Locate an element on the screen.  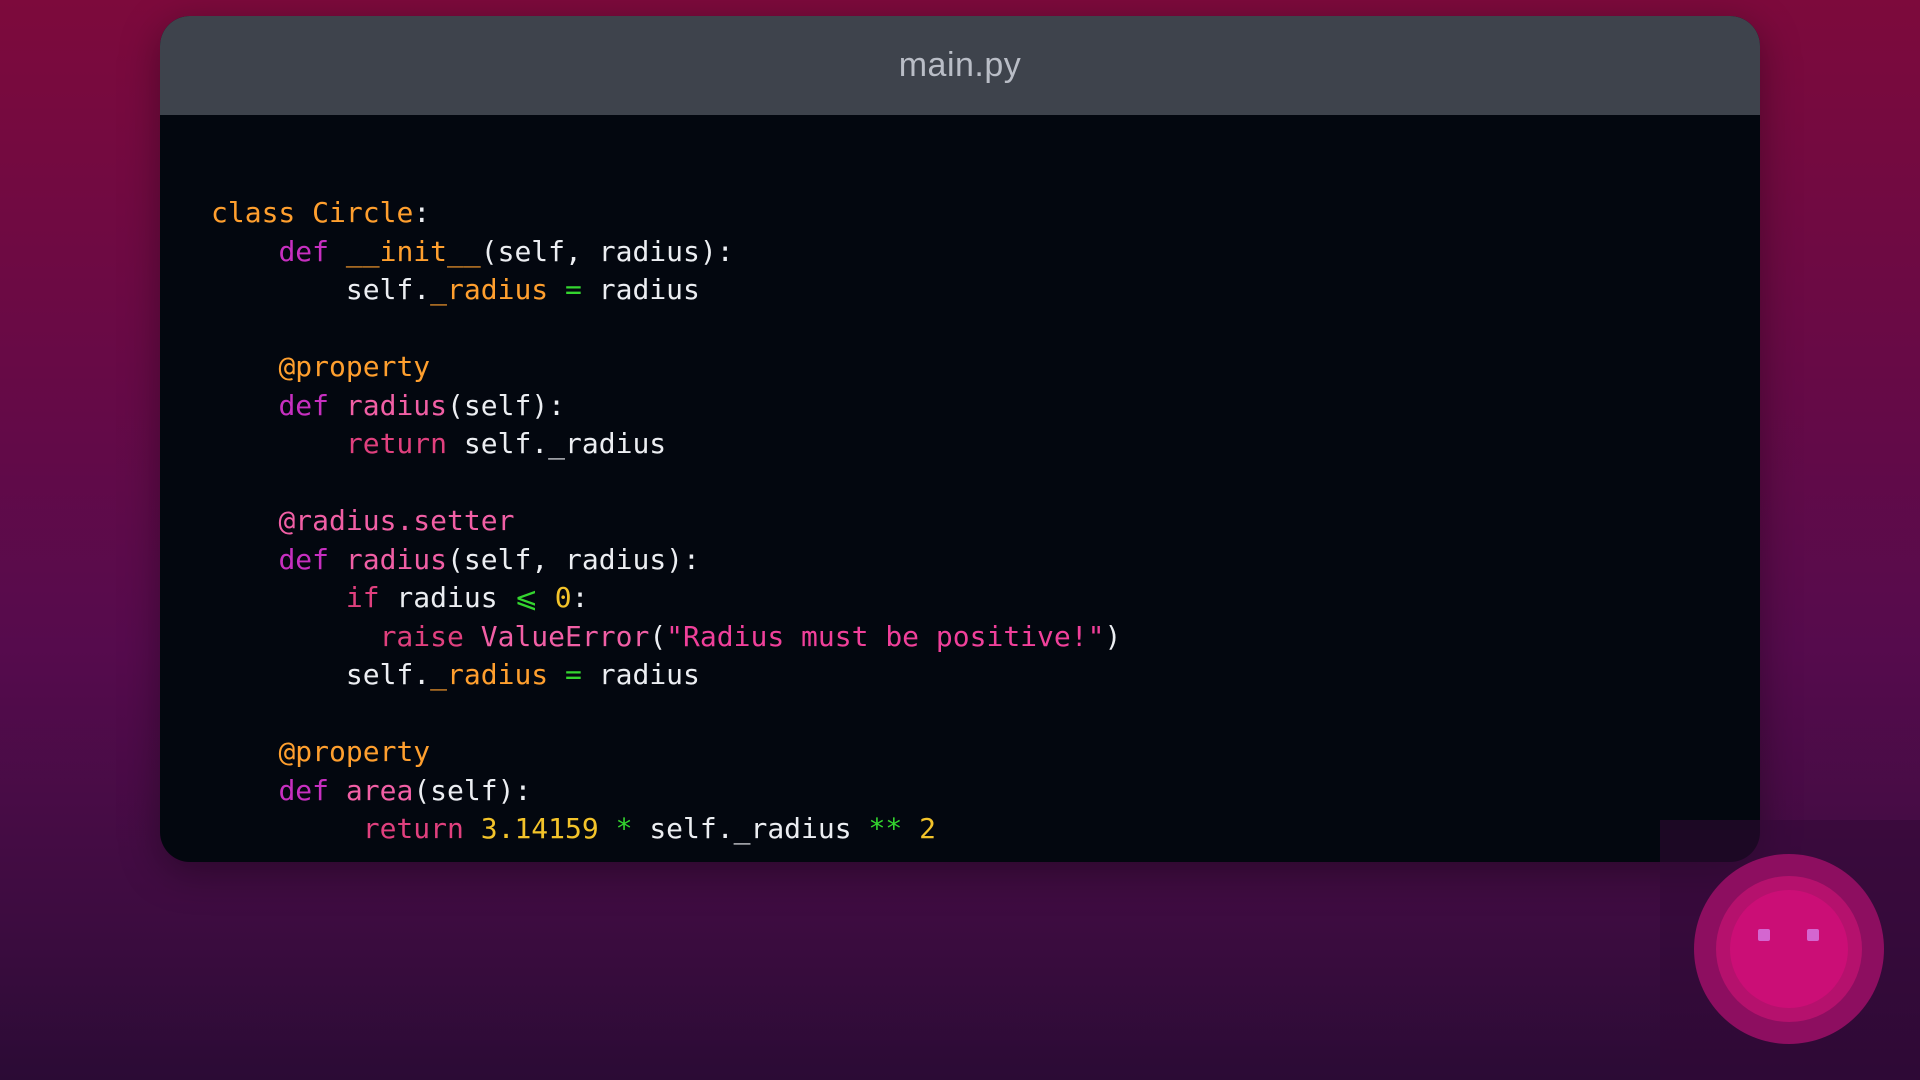
file-title: main.py is located at coordinates (960, 65).